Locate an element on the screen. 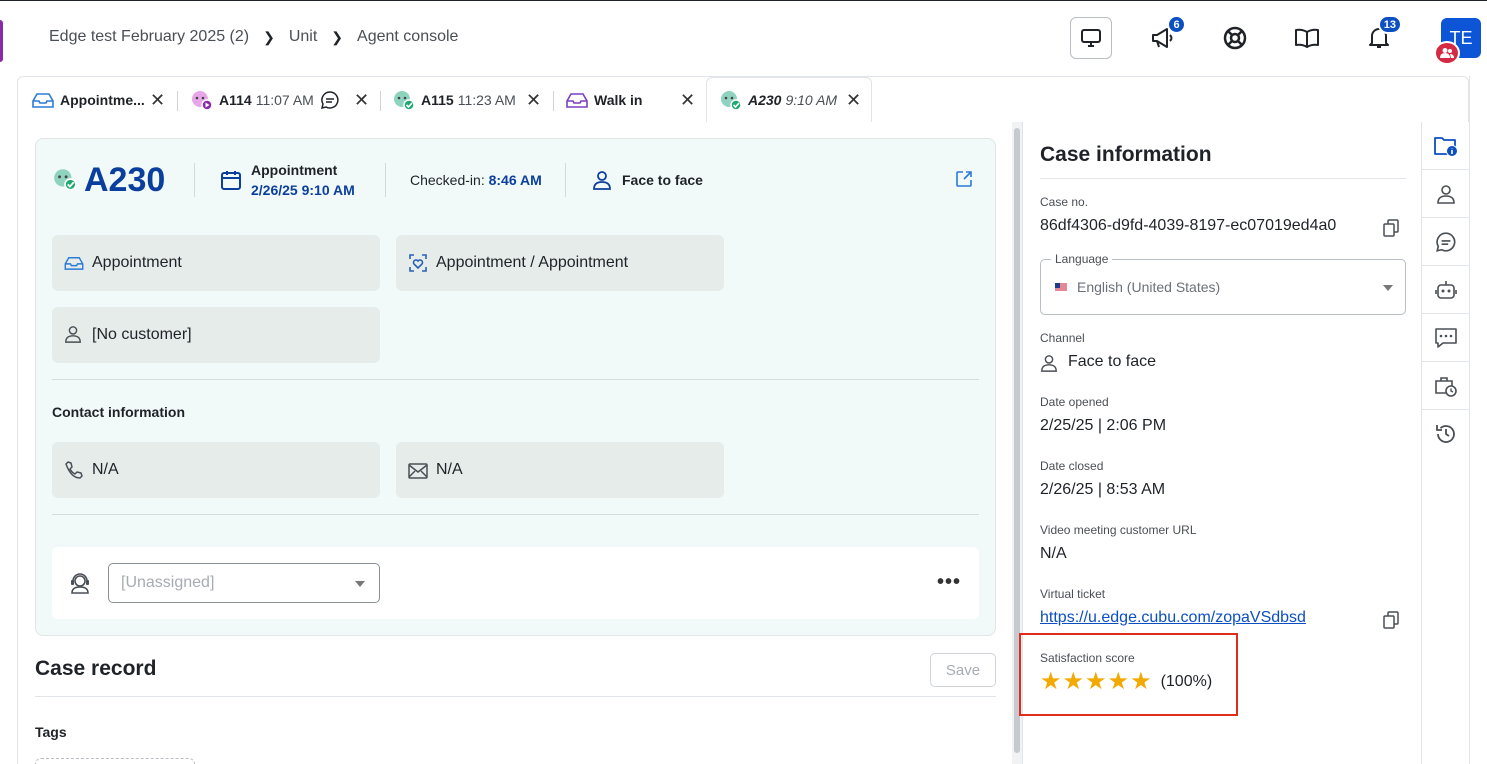  more-options-icon: ••• is located at coordinates (949, 582).